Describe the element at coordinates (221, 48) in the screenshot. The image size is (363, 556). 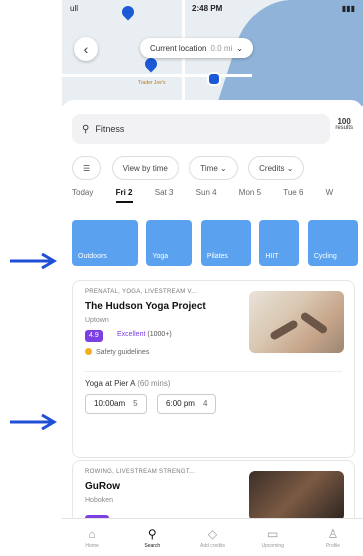
I see `location-distance: 0.0 mi` at that location.